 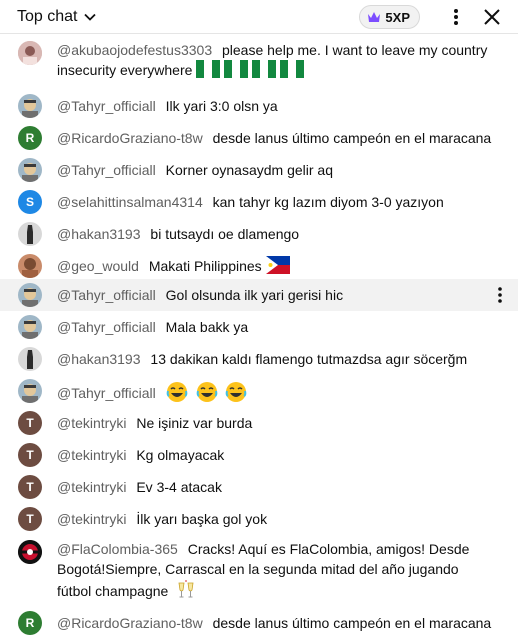 I want to click on message-menu-button, so click(x=500, y=295).